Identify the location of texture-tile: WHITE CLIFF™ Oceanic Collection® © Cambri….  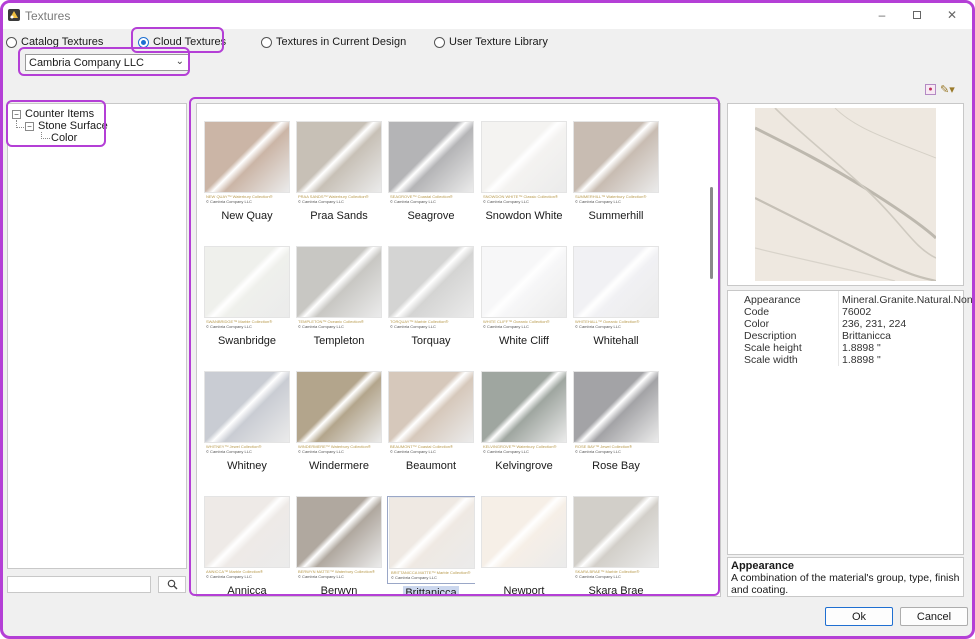
(524, 296).